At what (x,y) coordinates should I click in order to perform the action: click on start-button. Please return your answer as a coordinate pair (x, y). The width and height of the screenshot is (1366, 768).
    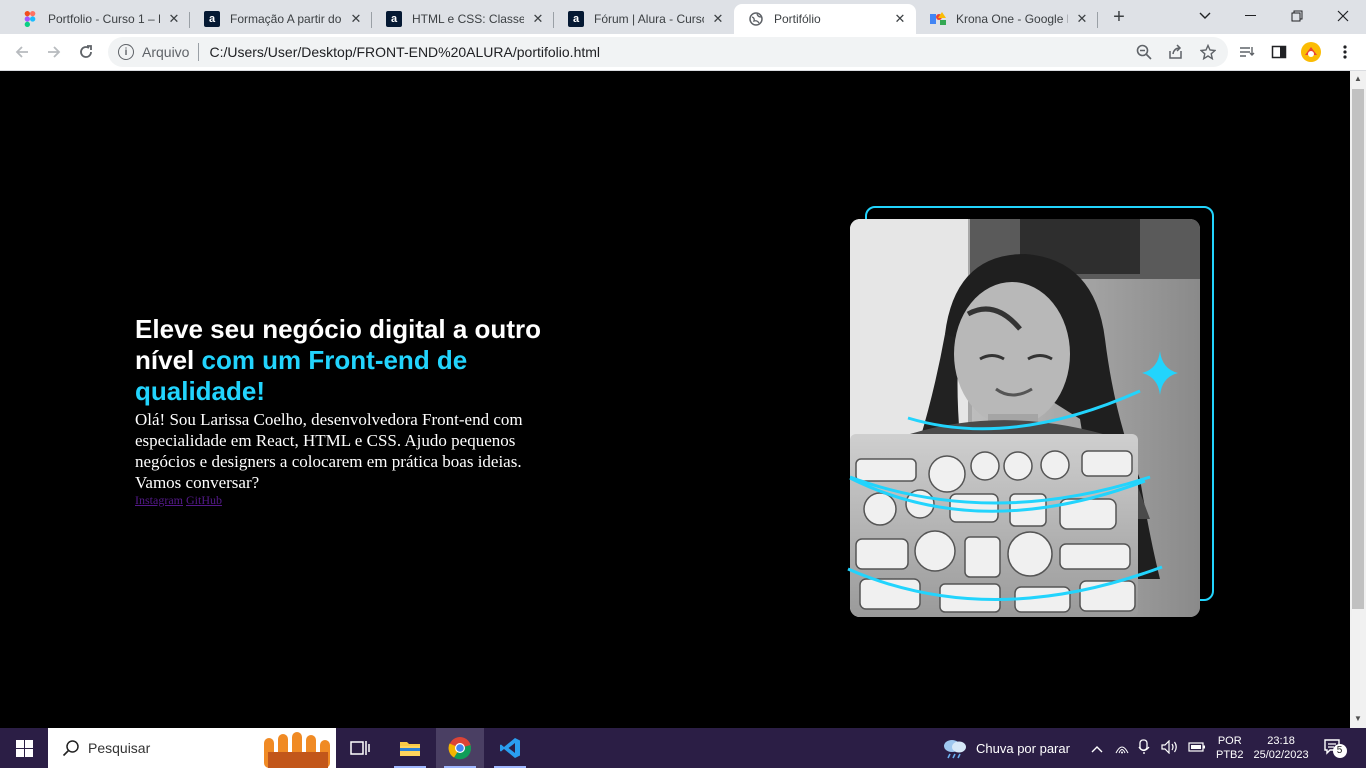
    Looking at the image, I should click on (24, 748).